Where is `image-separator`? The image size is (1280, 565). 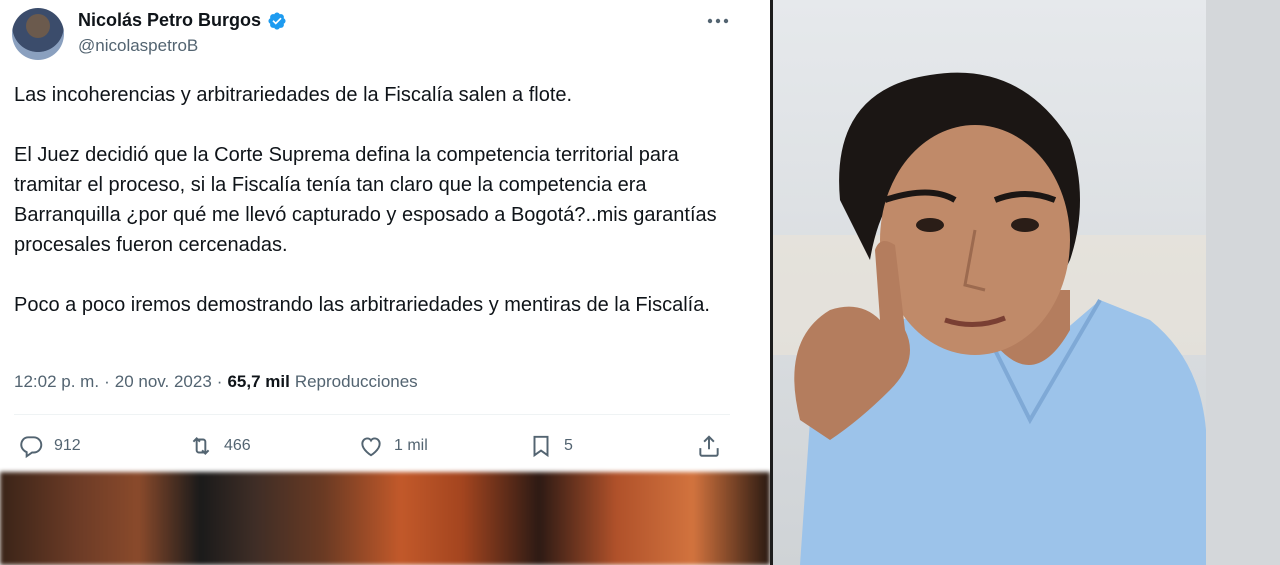 image-separator is located at coordinates (771, 282).